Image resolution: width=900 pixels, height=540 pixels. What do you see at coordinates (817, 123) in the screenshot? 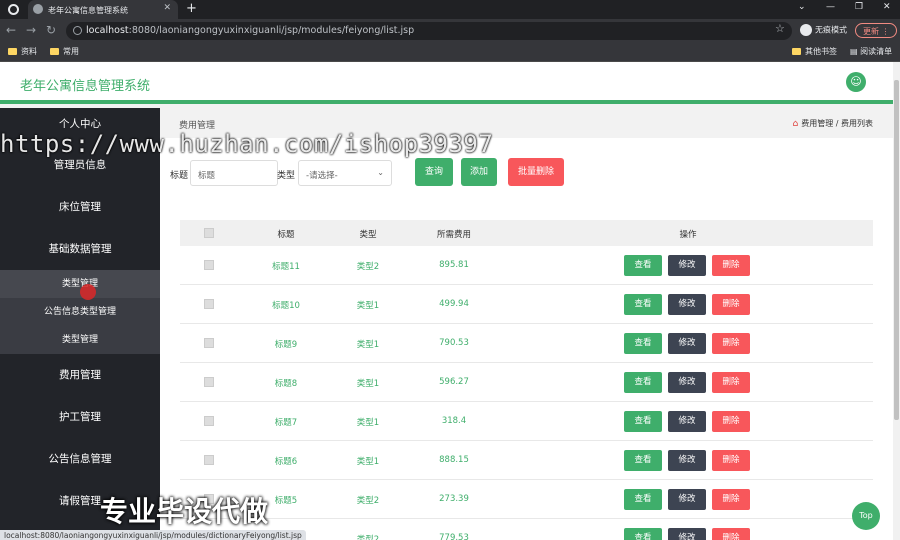
I see `breadcrumb-link: 费用管理` at bounding box center [817, 123].